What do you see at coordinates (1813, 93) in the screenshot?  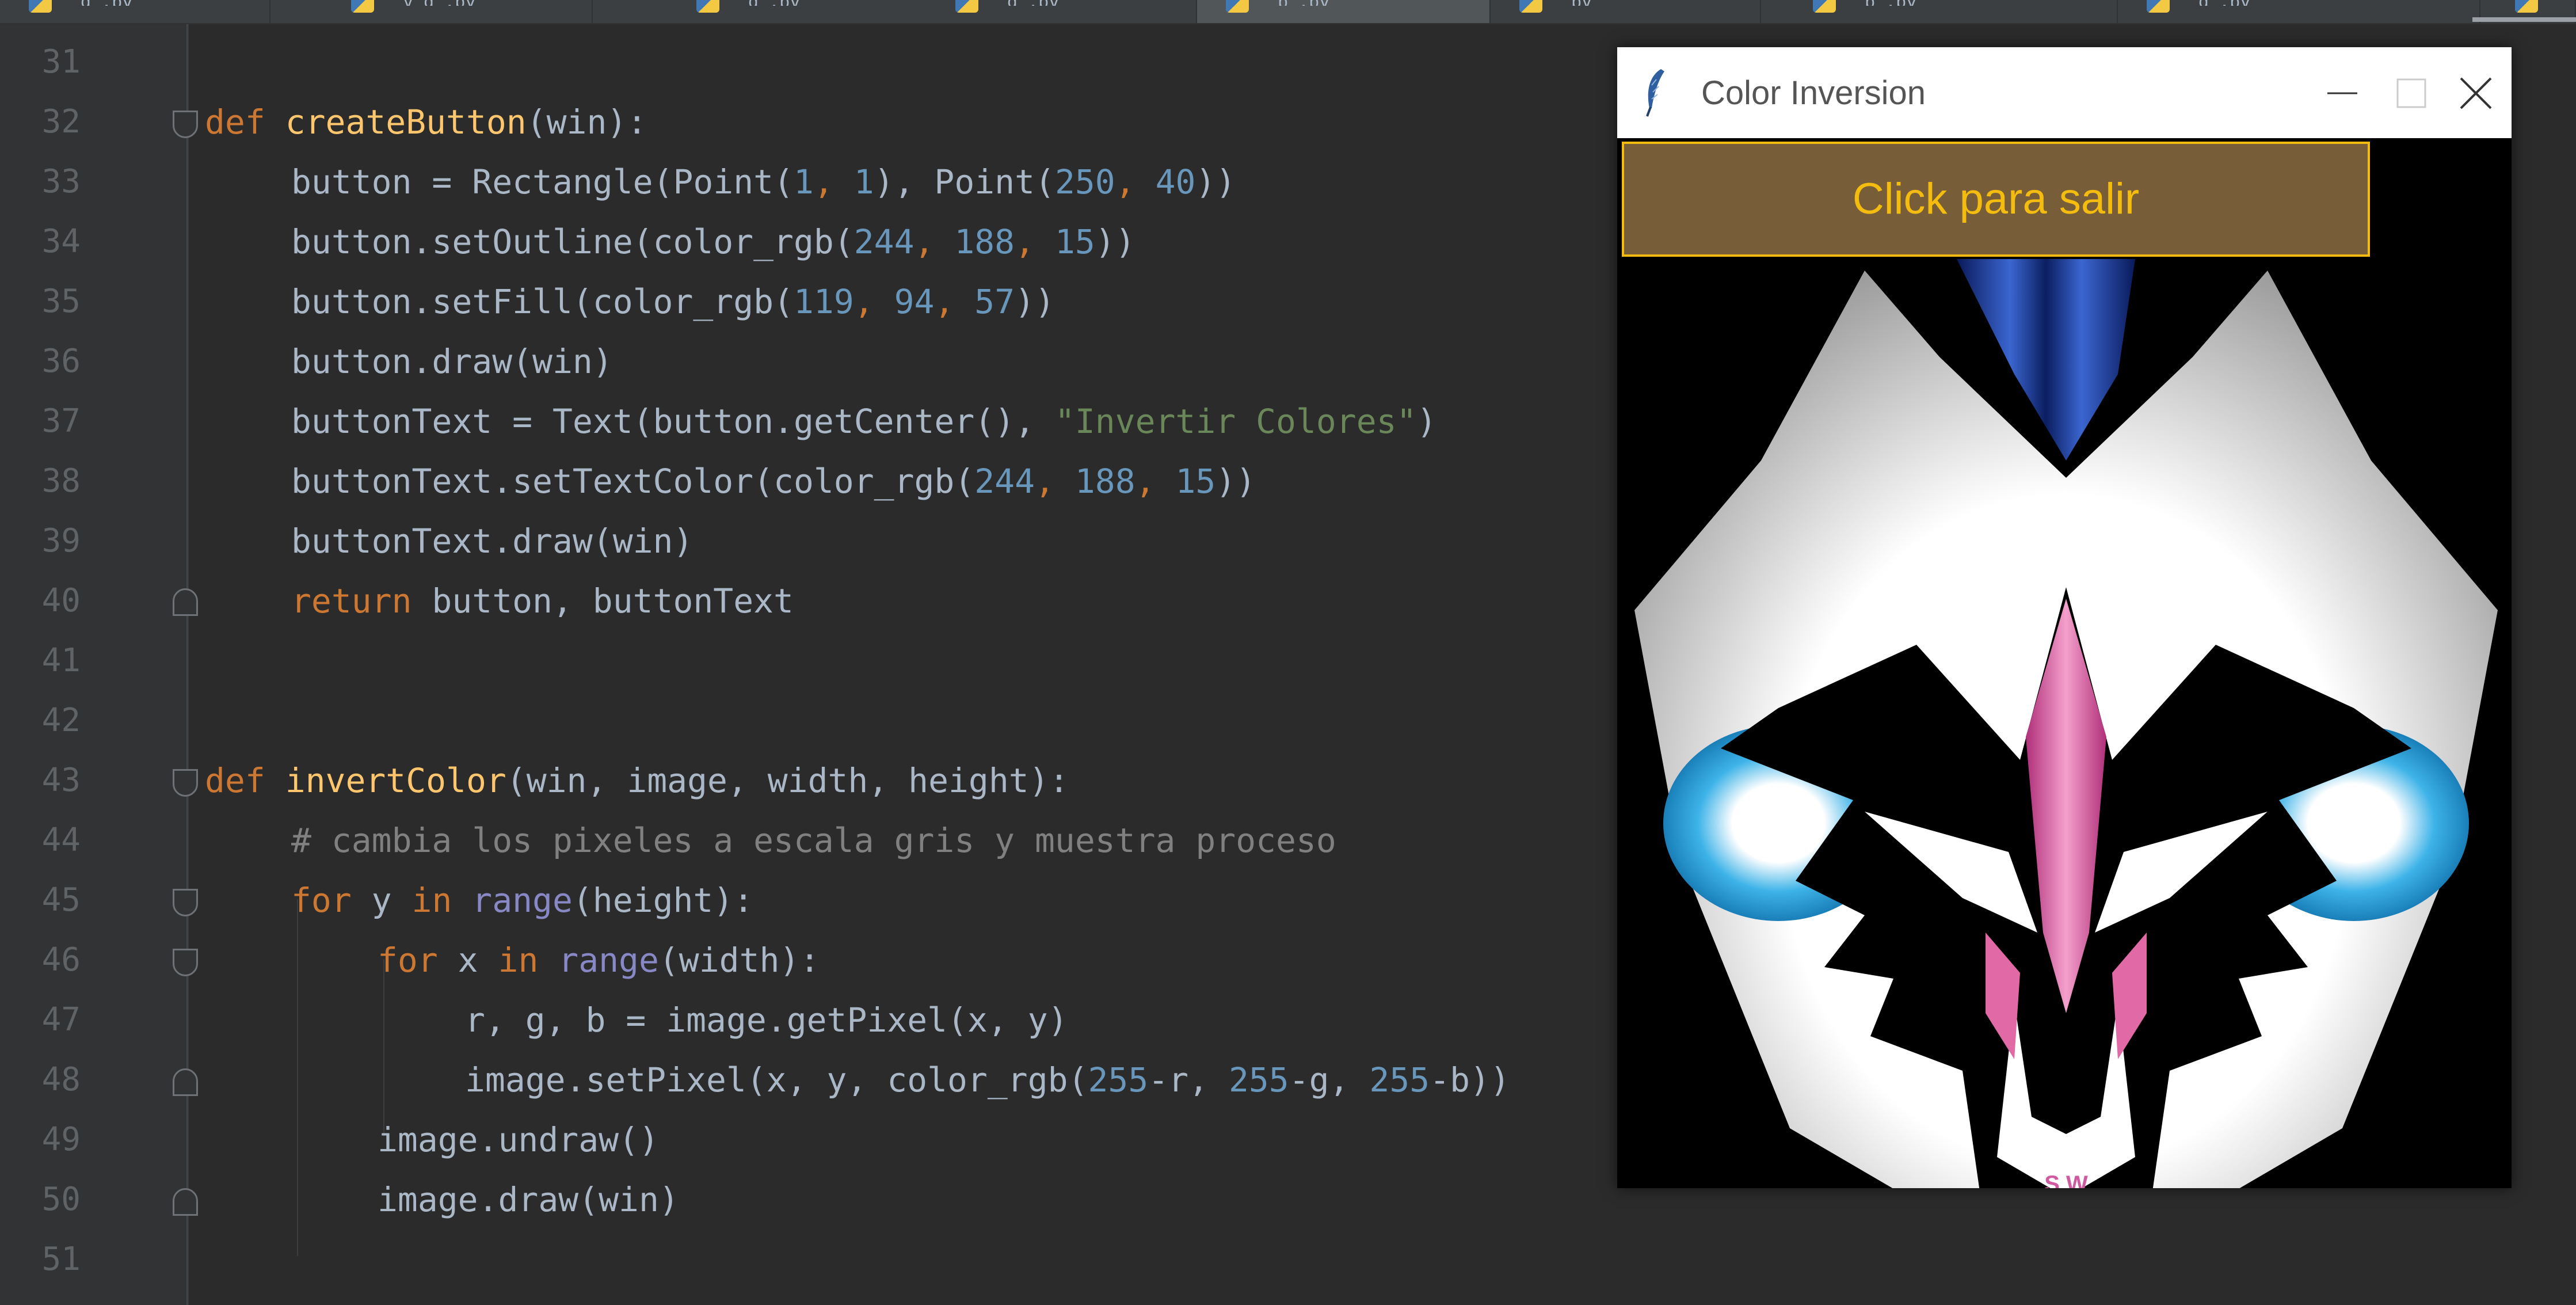 I see `window-title: Color Inversion` at bounding box center [1813, 93].